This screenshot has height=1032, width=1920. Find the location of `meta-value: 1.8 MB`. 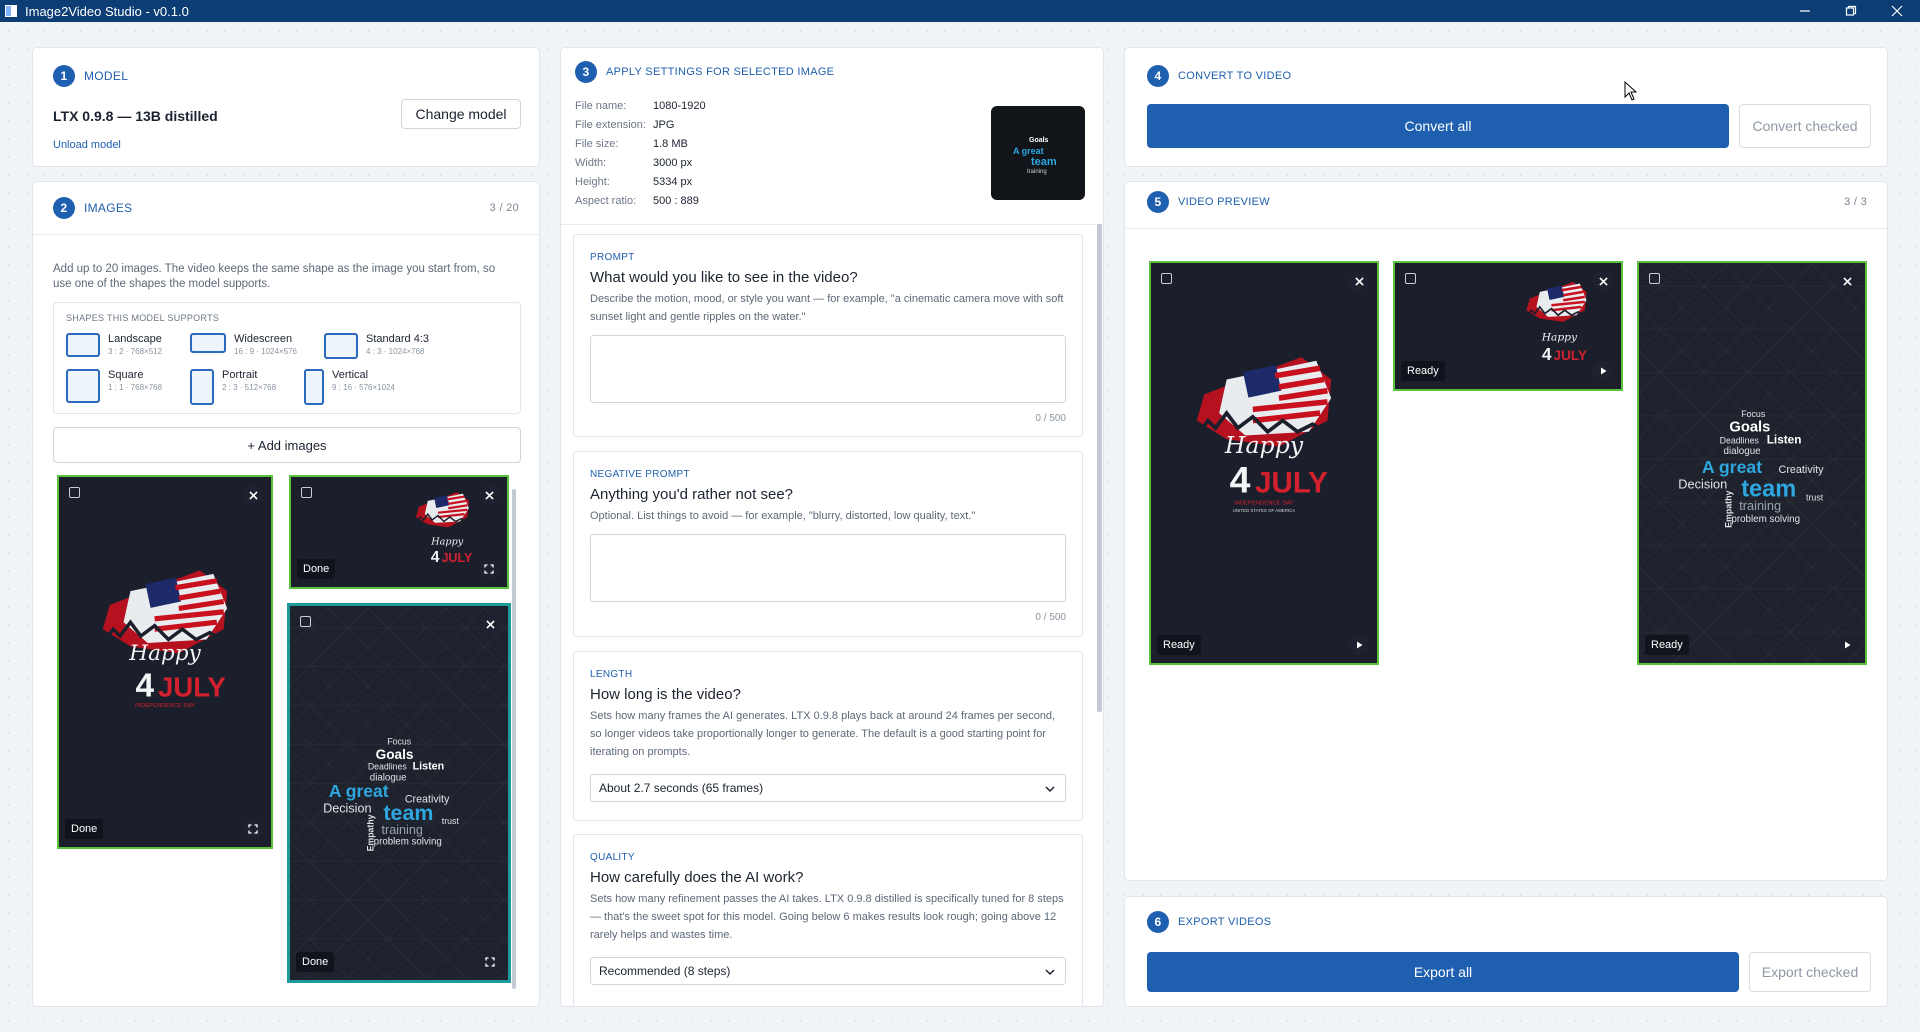

meta-value: 1.8 MB is located at coordinates (670, 144).